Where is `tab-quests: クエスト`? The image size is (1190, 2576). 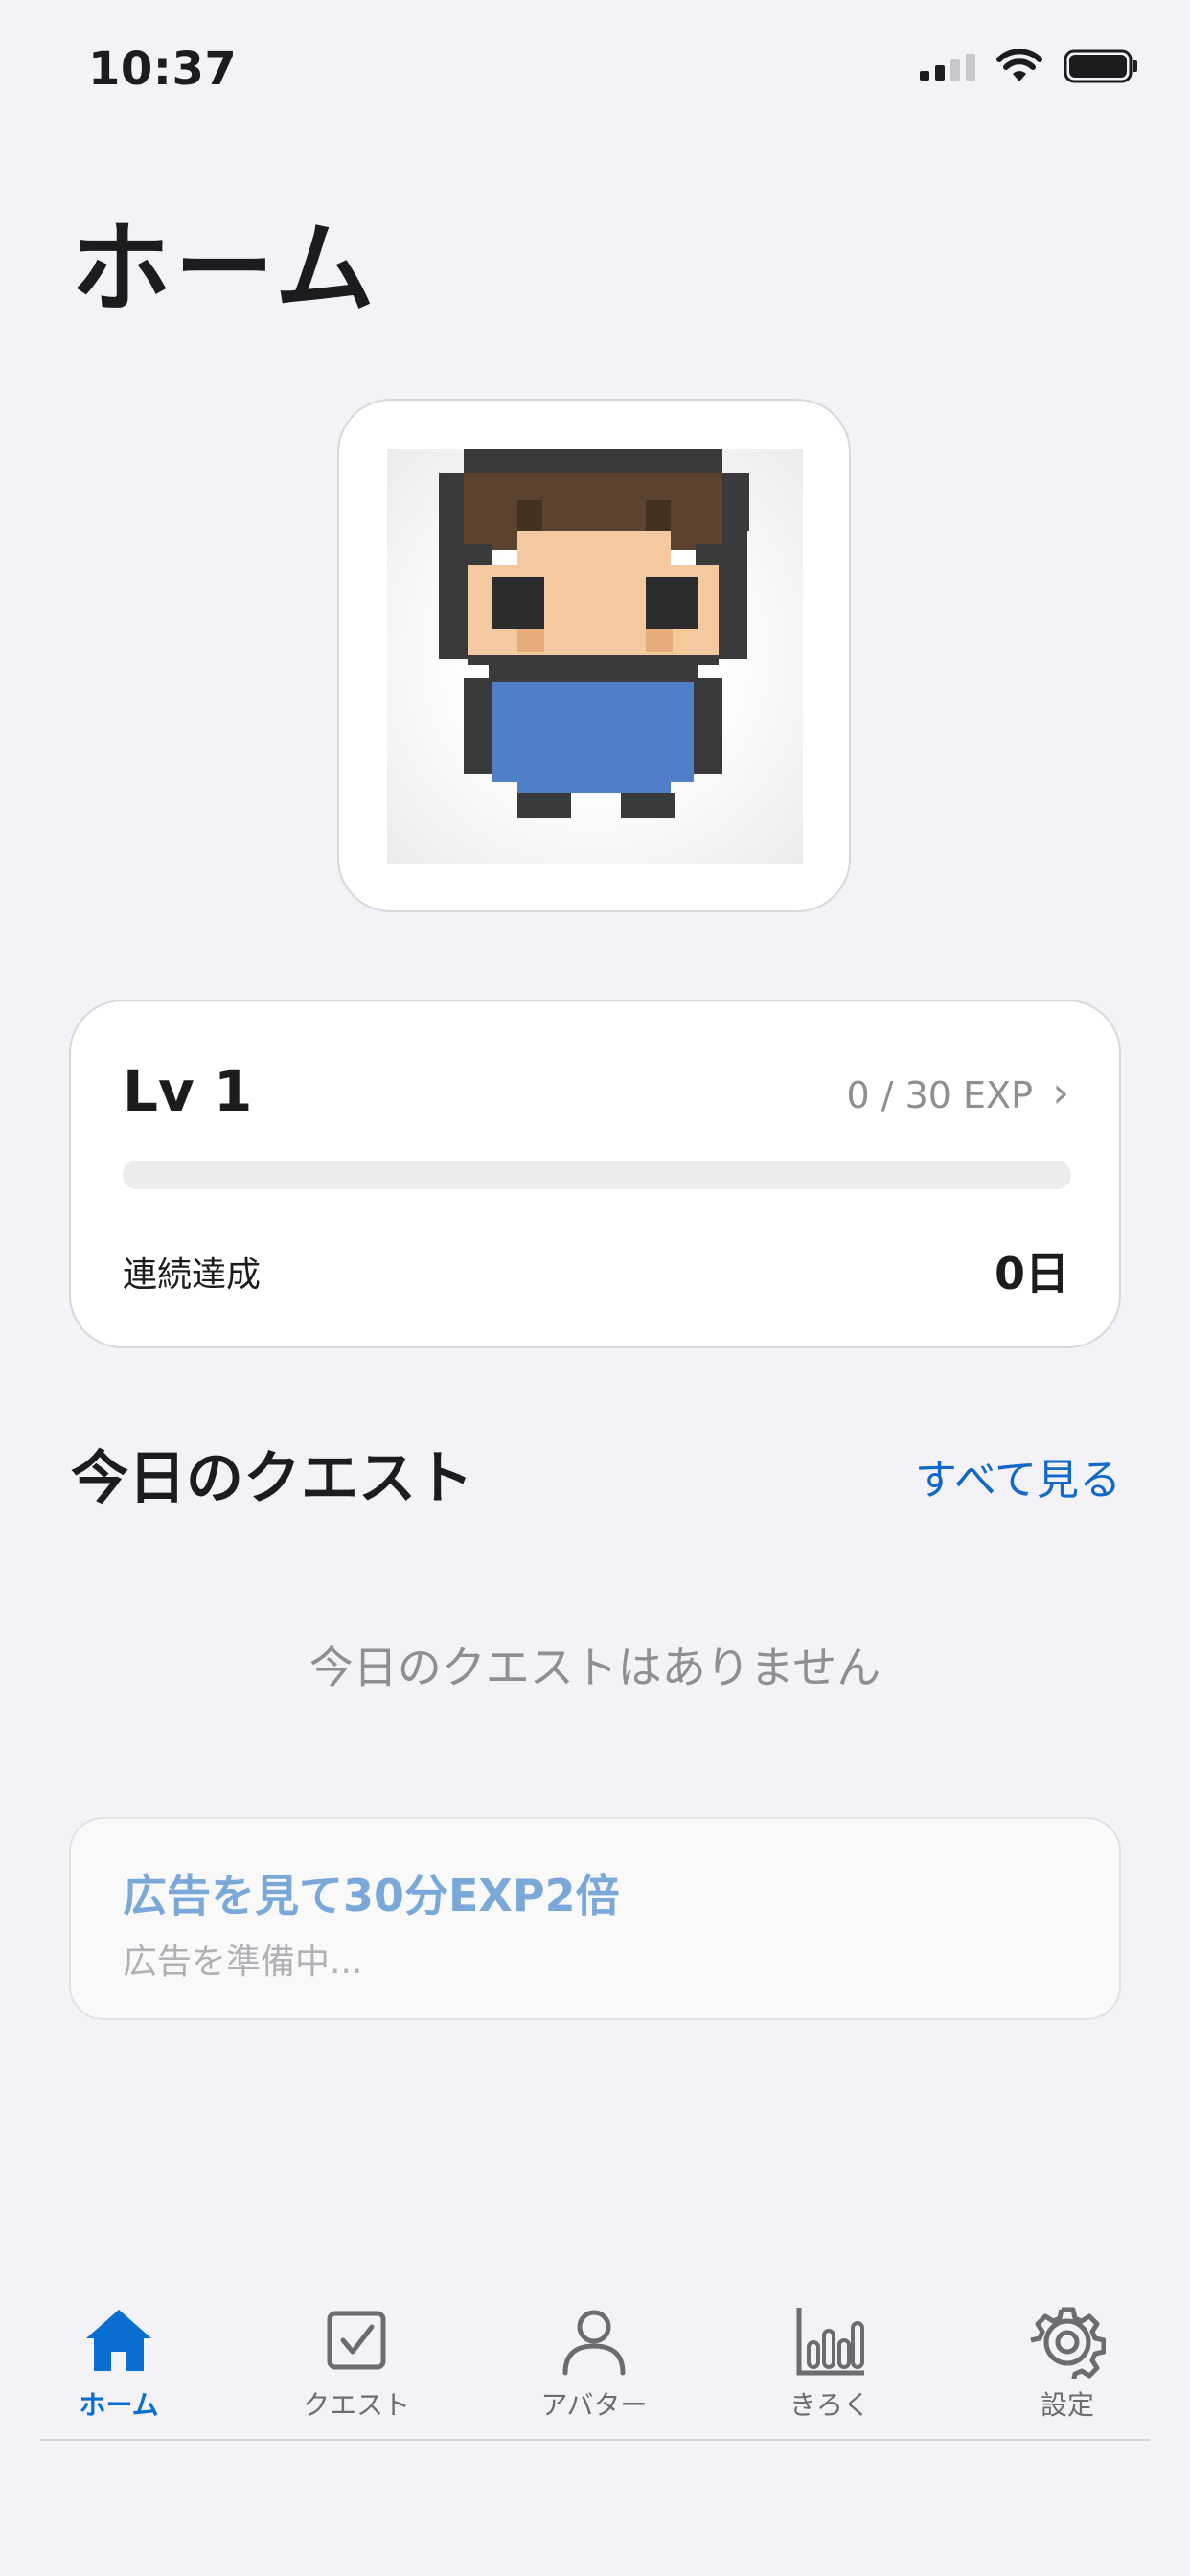
tab-quests: クエスト is located at coordinates (357, 2353).